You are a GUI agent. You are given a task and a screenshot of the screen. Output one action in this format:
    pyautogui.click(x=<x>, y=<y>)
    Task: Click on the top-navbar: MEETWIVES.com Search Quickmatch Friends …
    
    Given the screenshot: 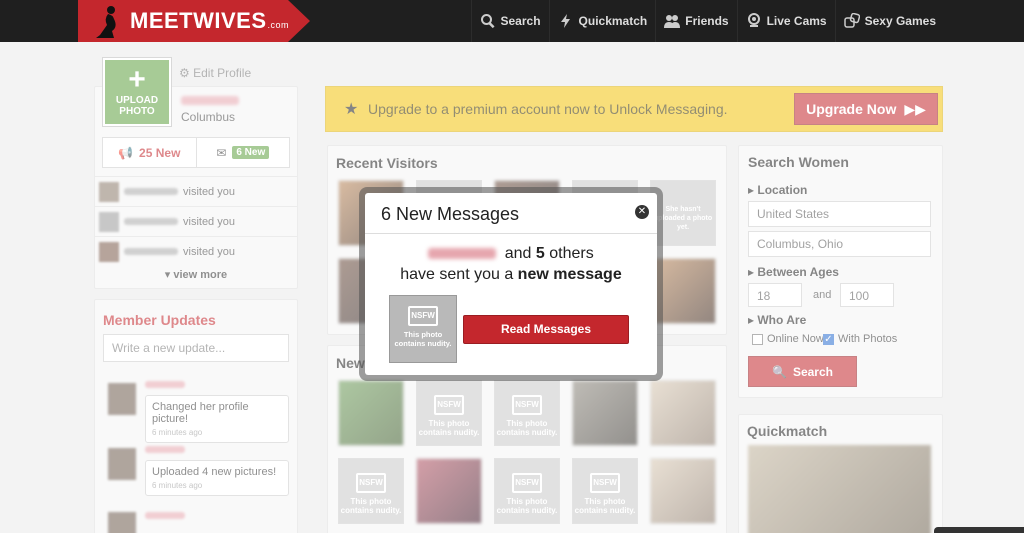 What is the action you would take?
    pyautogui.click(x=512, y=21)
    